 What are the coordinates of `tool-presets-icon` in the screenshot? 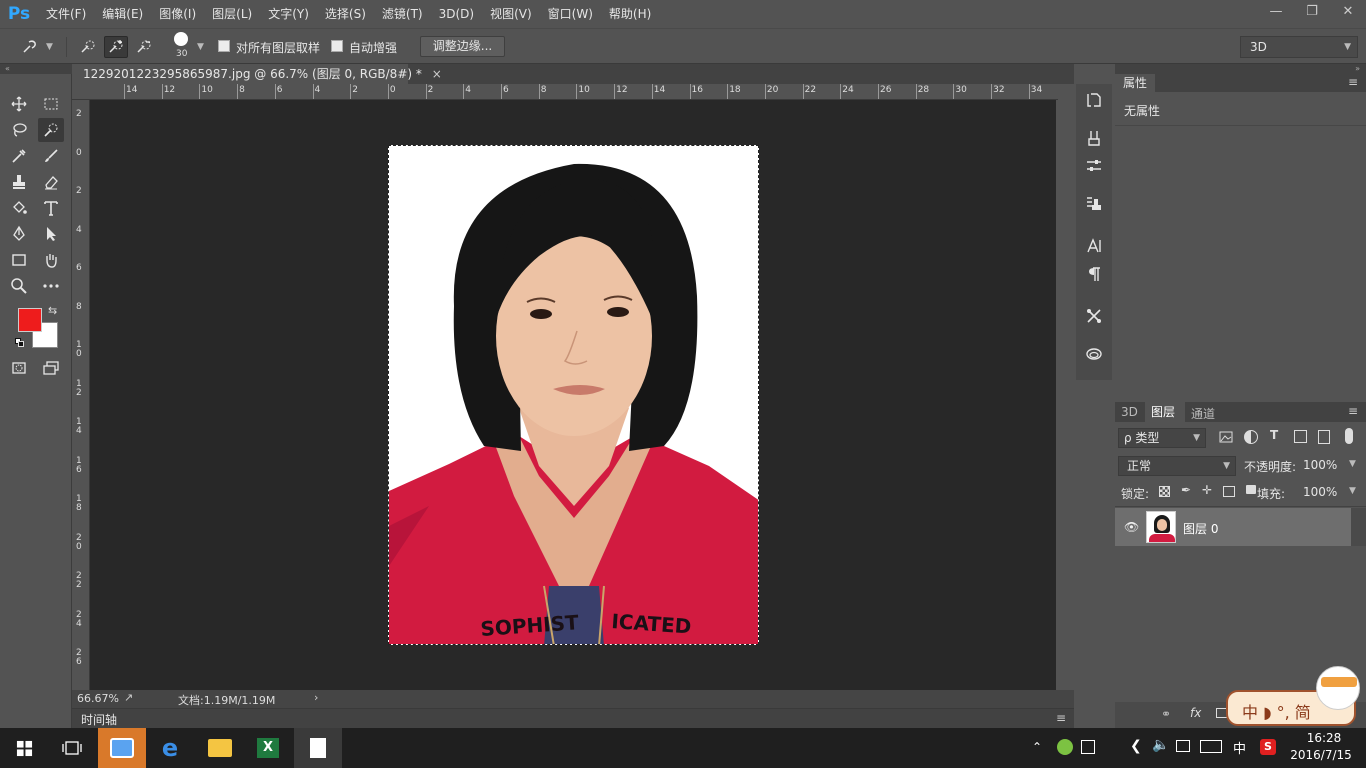 It's located at (1094, 316).